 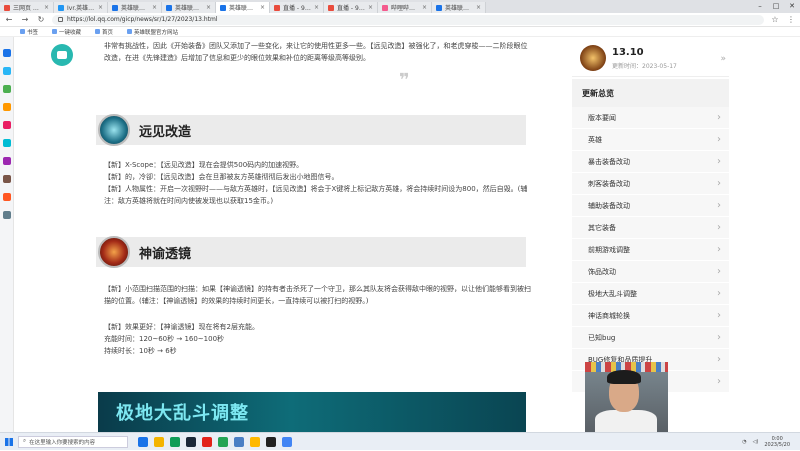 What do you see at coordinates (181, 327) in the screenshot?
I see `paragraph: 【新】效果更好：【神谕透镜】现在将有2层充能。` at bounding box center [181, 327].